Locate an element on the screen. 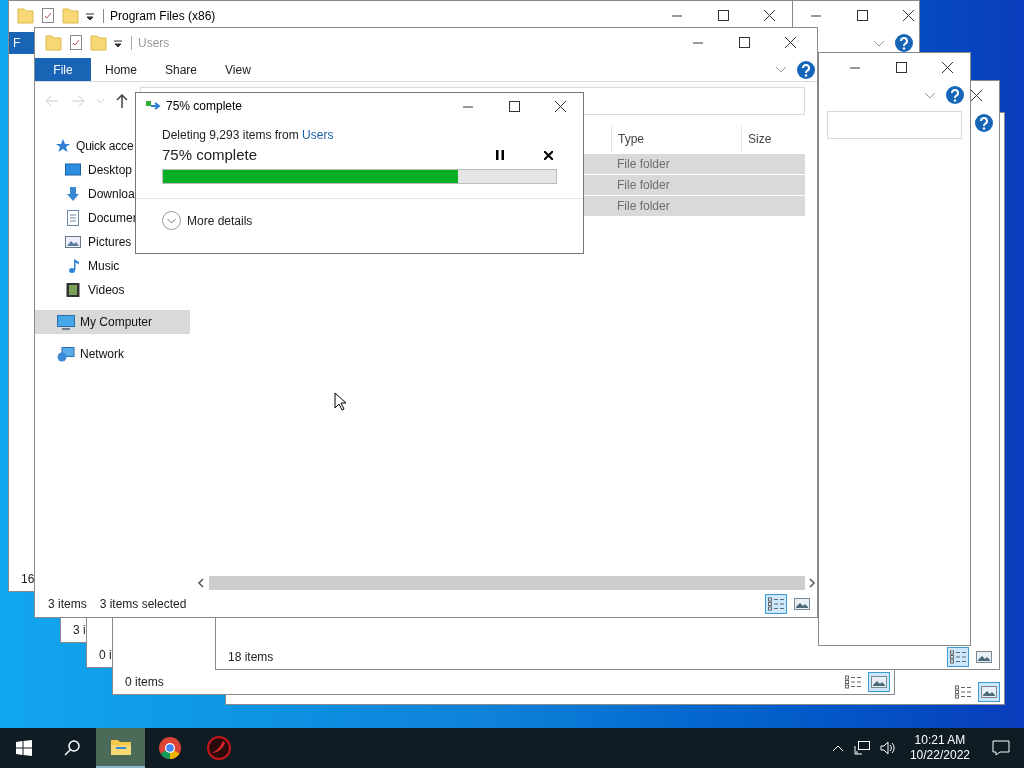  nav-label: Pictures is located at coordinates (110, 242).